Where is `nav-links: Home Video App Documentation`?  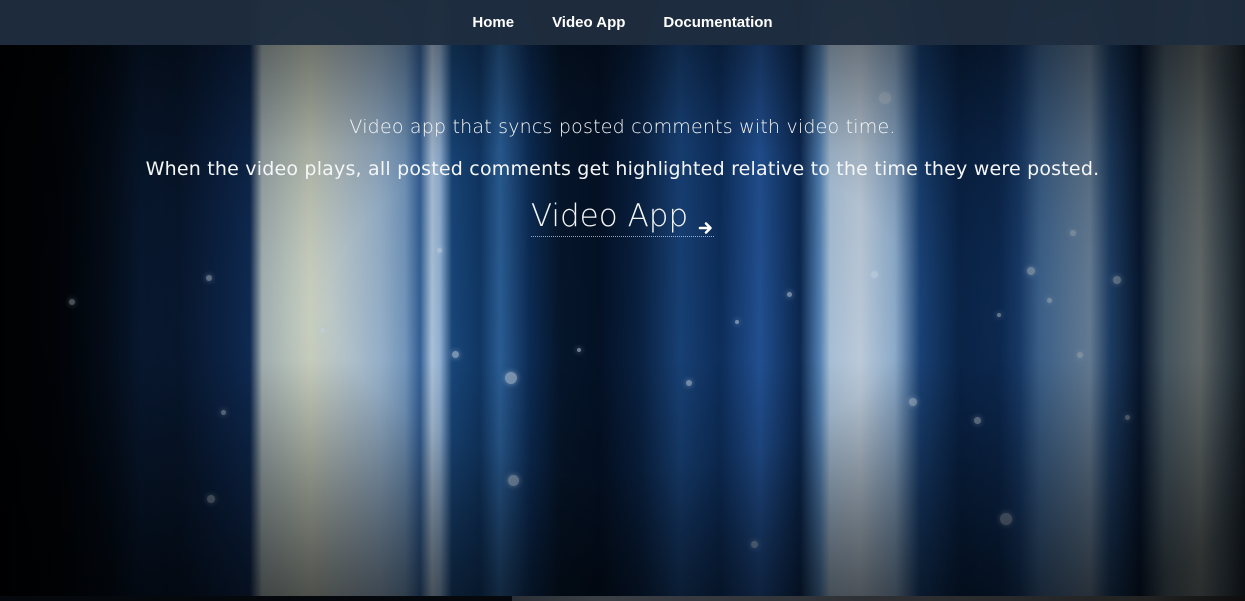
nav-links: Home Video App Documentation is located at coordinates (622, 22).